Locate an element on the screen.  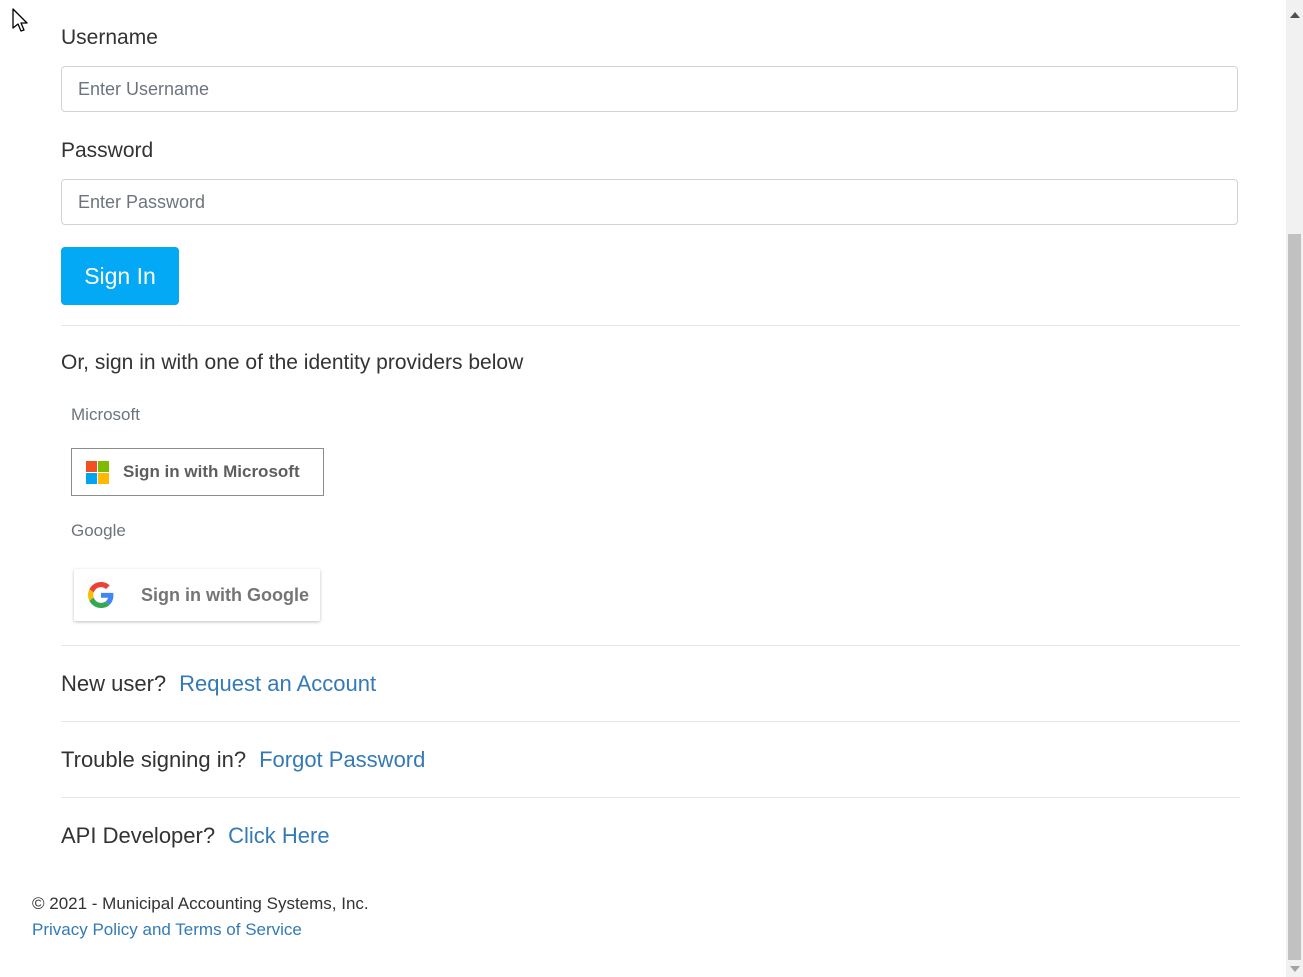
scroll-up-arrow-icon is located at coordinates (1295, 15).